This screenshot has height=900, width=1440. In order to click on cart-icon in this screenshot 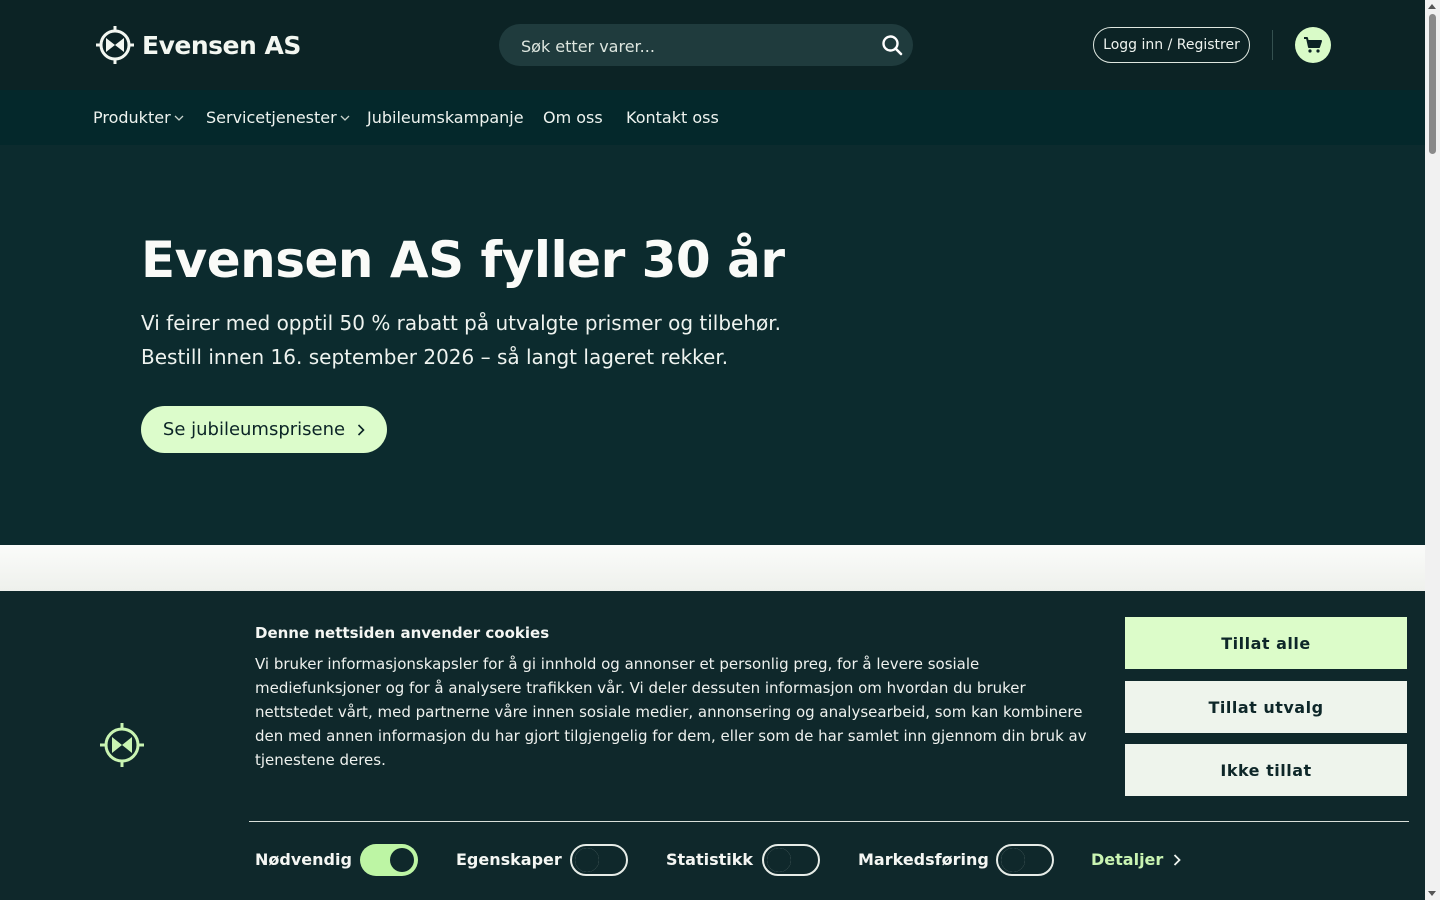, I will do `click(1313, 45)`.